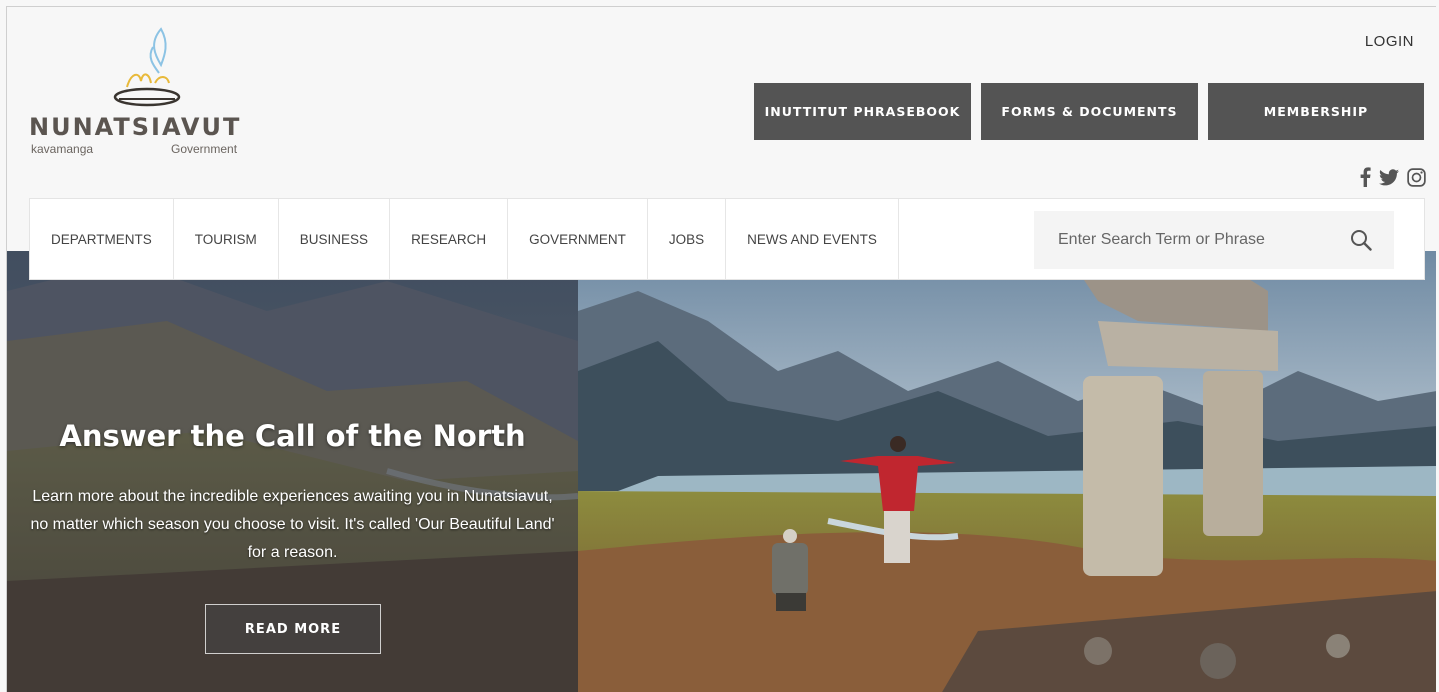 The width and height of the screenshot is (1439, 692). I want to click on nav-item-business: BUSINESS, so click(335, 239).